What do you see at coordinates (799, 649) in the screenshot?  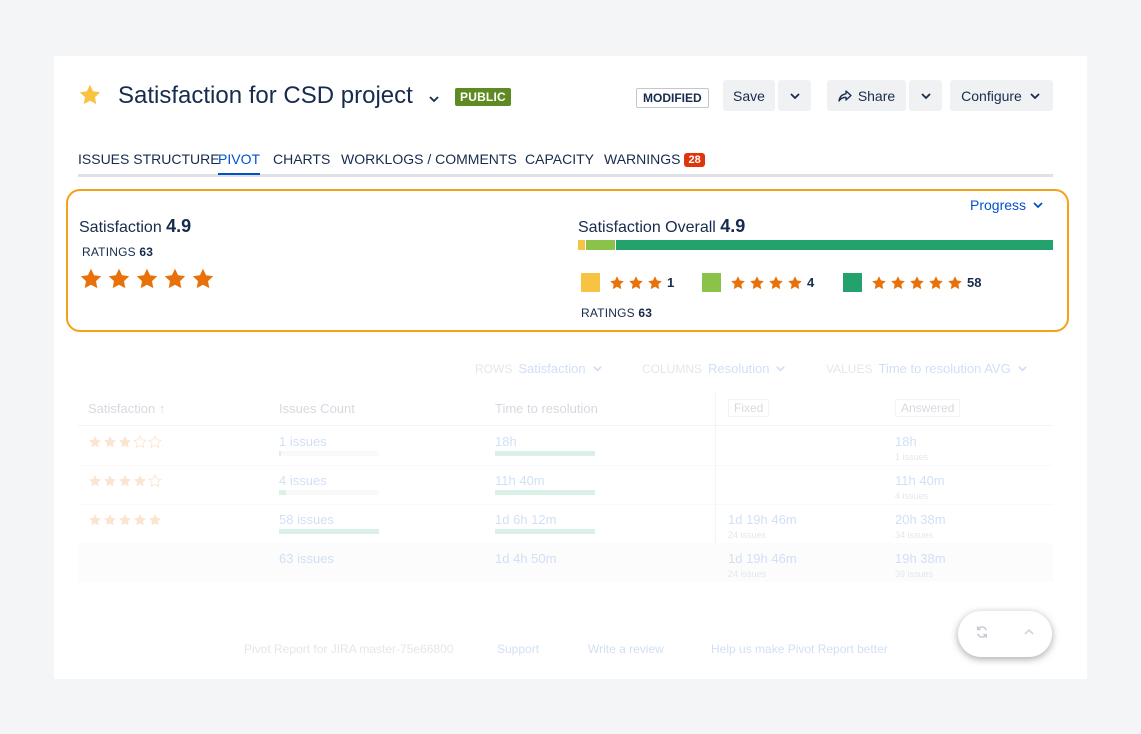 I see `footer-help-link: Help us make Pivot Report better` at bounding box center [799, 649].